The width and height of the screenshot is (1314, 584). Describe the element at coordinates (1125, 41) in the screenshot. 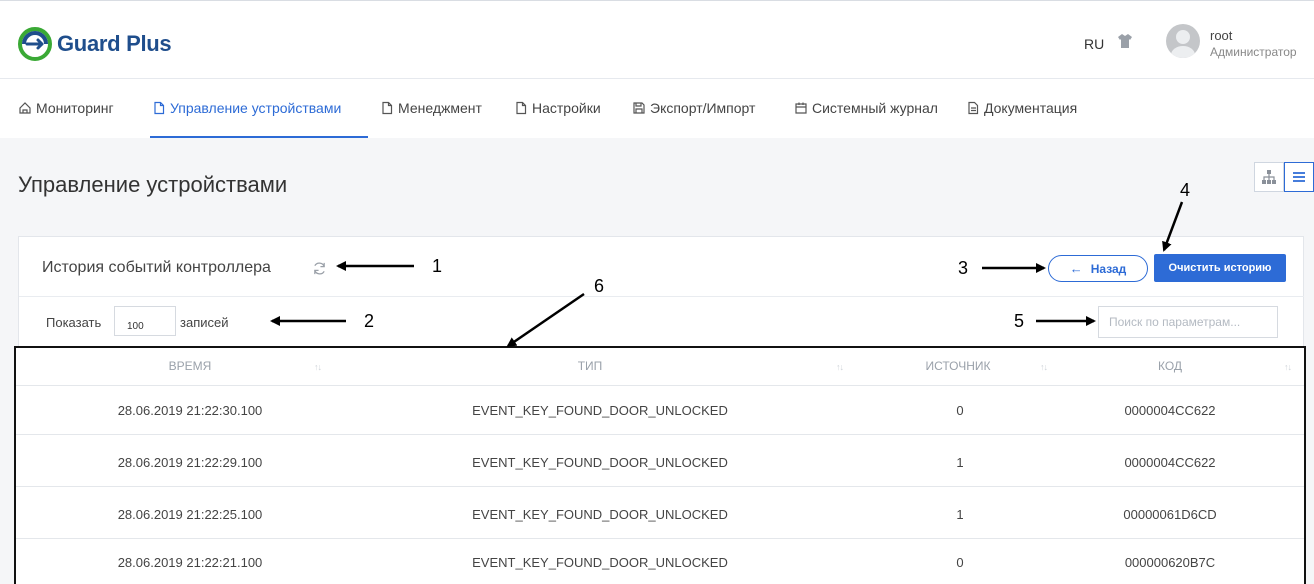

I see `shirt-icon` at that location.